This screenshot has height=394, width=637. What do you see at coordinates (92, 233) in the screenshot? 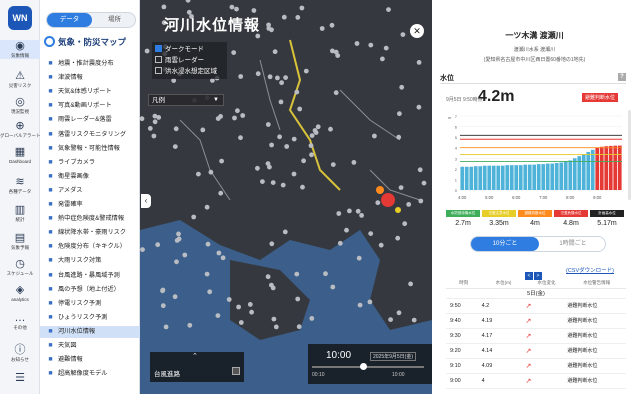
I see `menu-item: ■ 線状降水帯・豪雨リスク` at bounding box center [92, 233].